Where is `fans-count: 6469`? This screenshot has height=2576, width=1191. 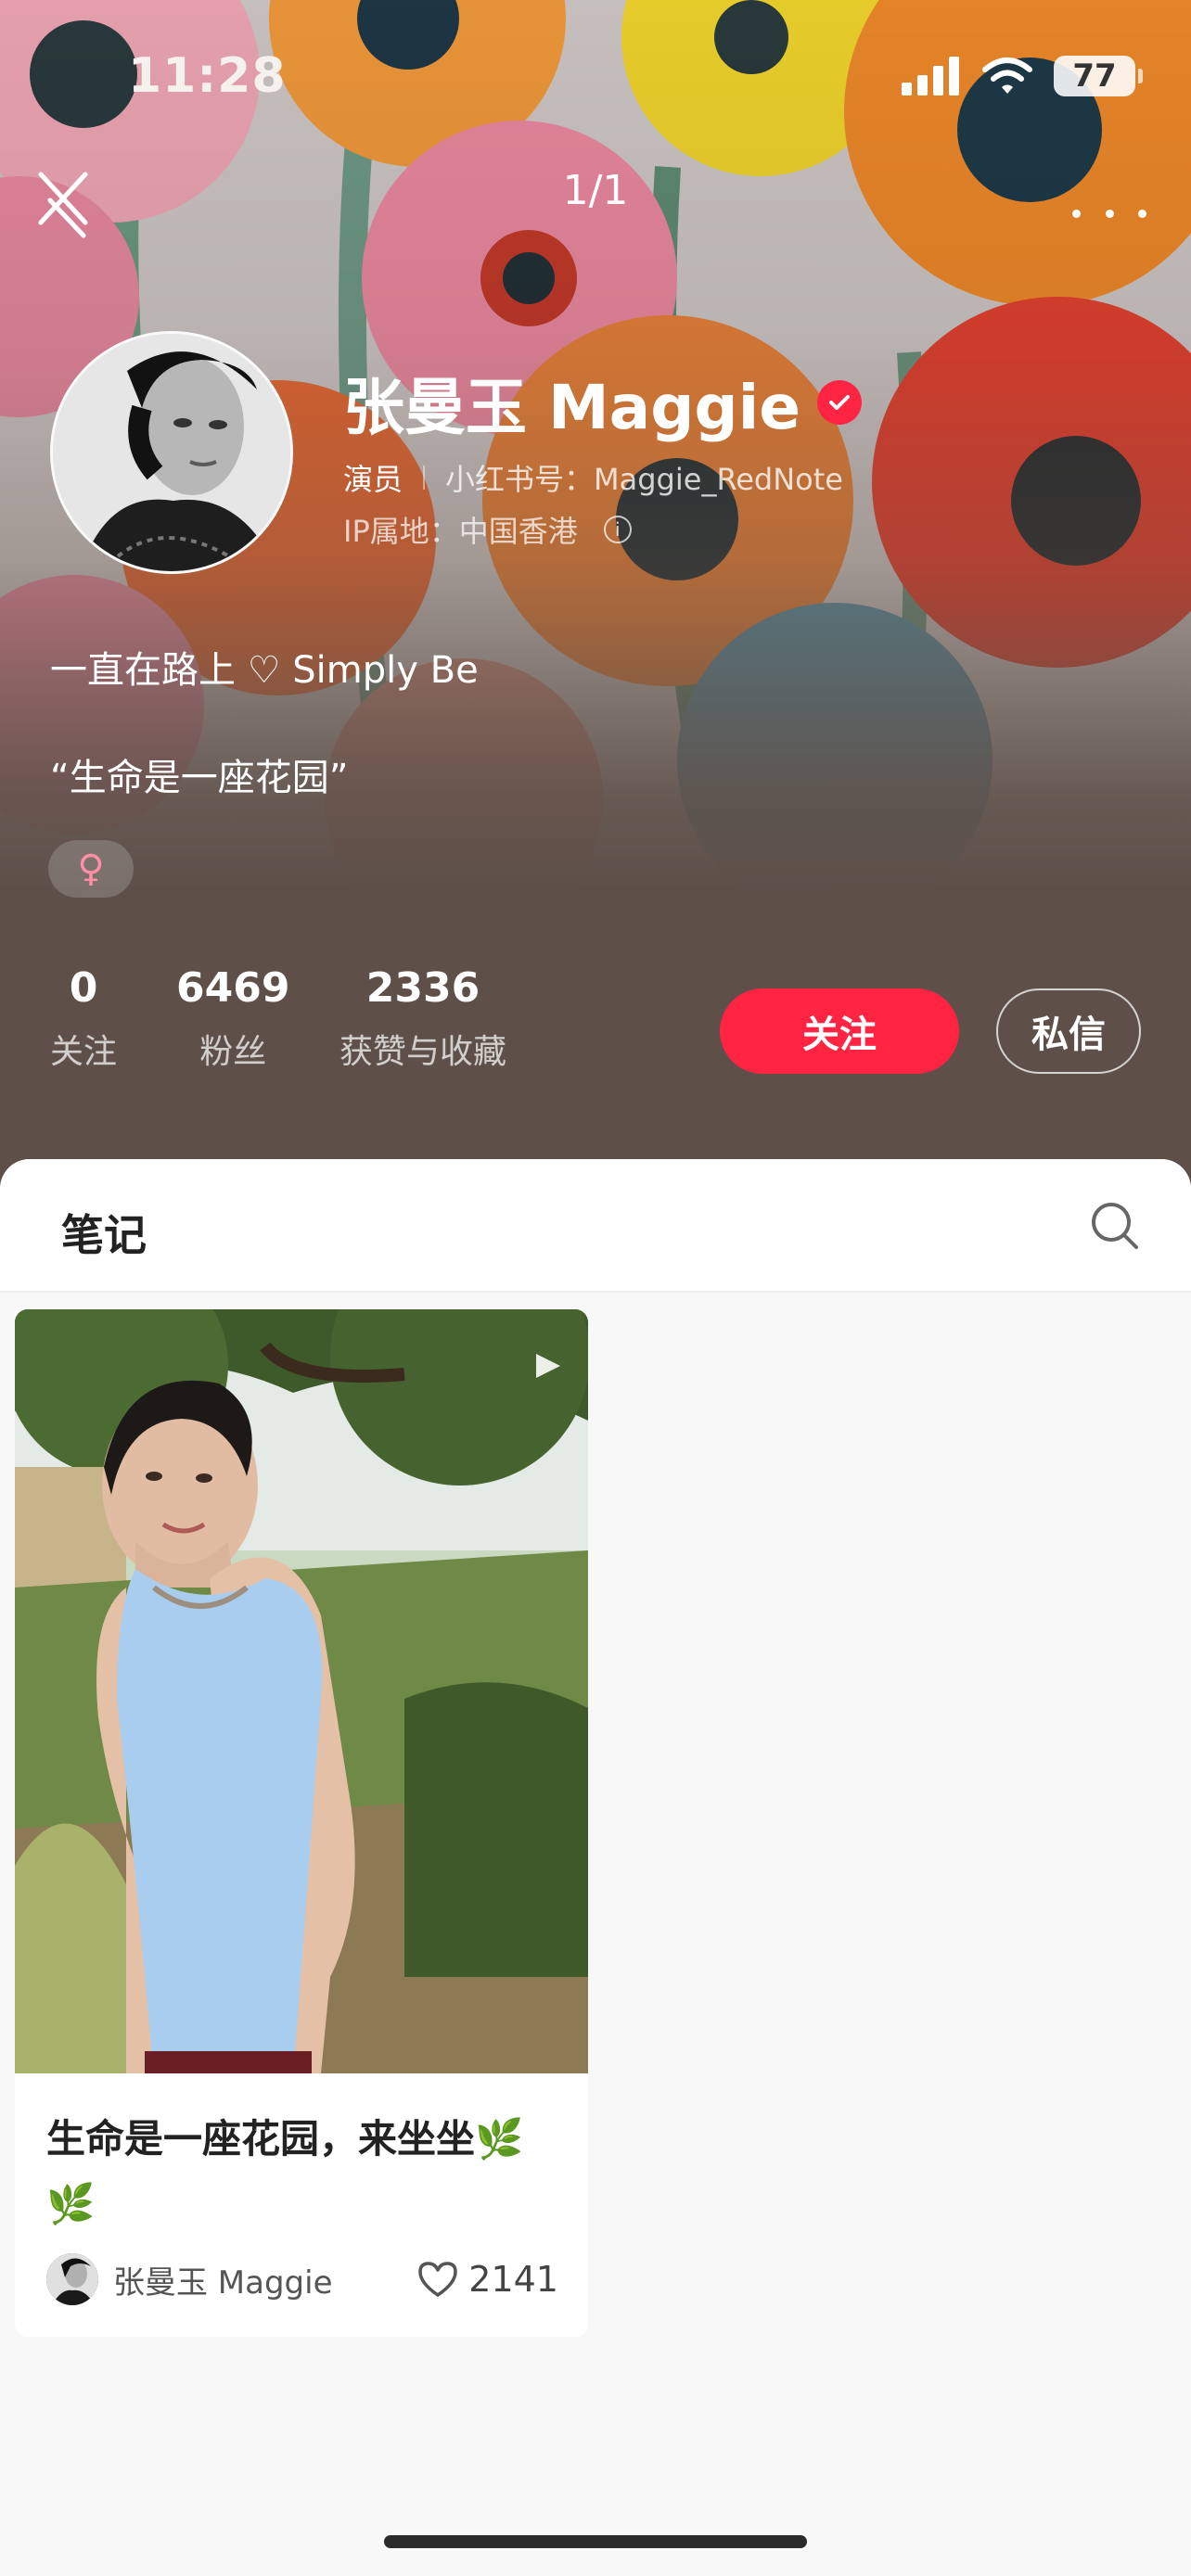 fans-count: 6469 is located at coordinates (233, 988).